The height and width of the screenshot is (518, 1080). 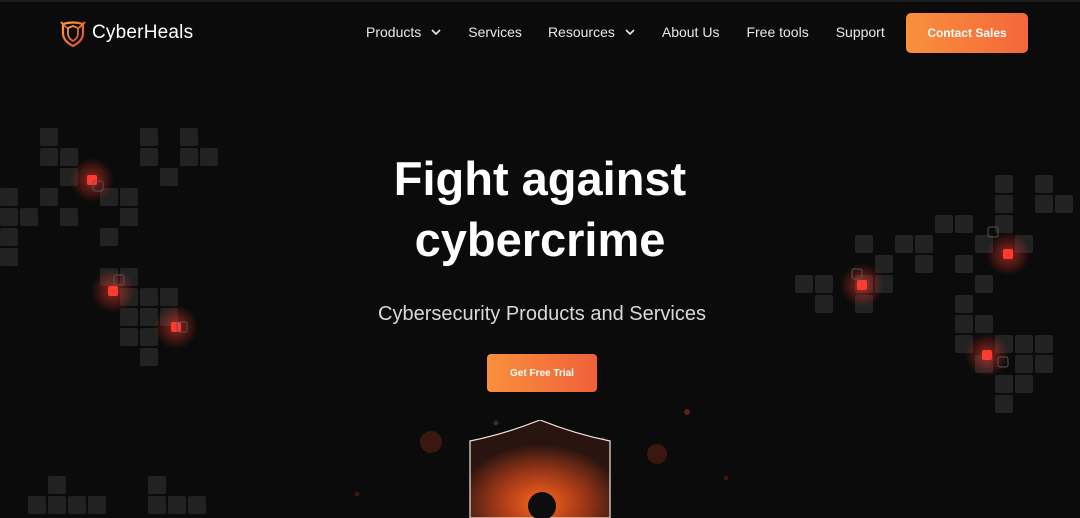 I want to click on hero-title-line1: Fight against, so click(x=540, y=178).